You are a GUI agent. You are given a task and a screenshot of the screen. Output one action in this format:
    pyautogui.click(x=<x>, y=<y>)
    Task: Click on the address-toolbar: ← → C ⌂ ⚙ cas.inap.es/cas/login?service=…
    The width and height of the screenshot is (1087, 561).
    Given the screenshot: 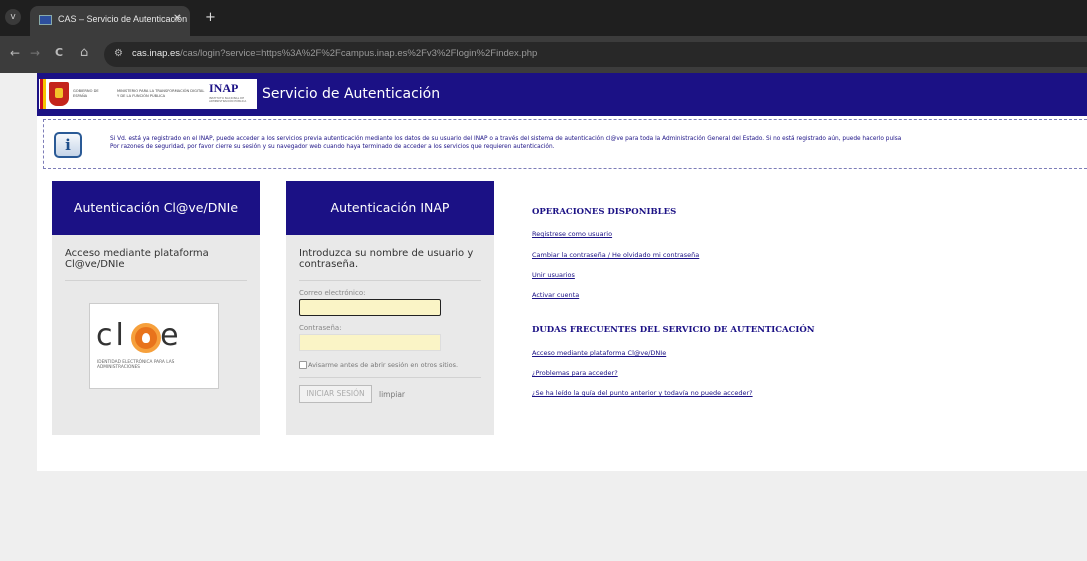 What is the action you would take?
    pyautogui.click(x=543, y=54)
    